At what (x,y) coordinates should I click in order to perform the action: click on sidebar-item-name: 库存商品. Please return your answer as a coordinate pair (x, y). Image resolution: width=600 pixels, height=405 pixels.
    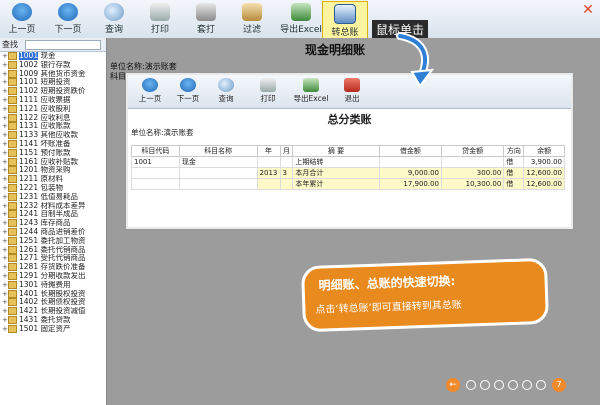
    Looking at the image, I should click on (55, 223).